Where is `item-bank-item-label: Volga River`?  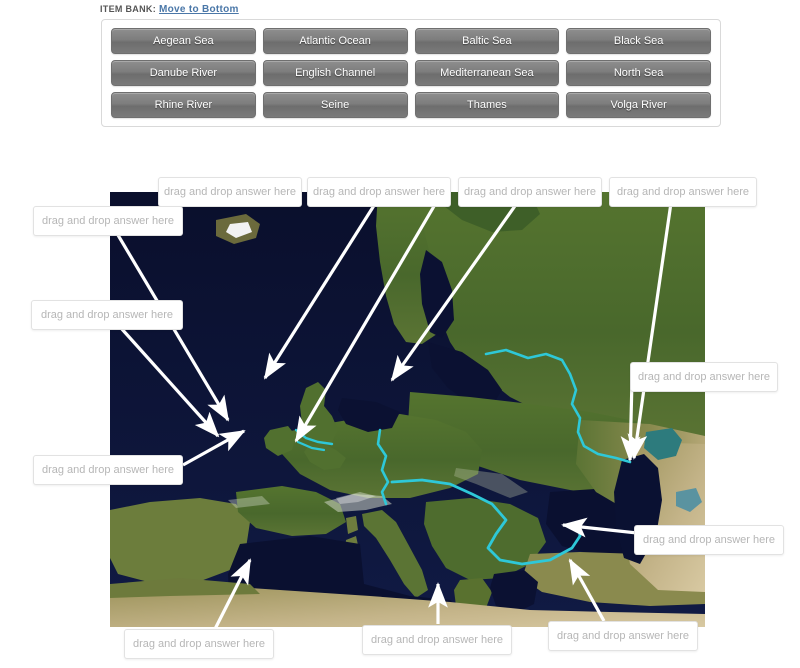
item-bank-item-label: Volga River is located at coordinates (638, 105).